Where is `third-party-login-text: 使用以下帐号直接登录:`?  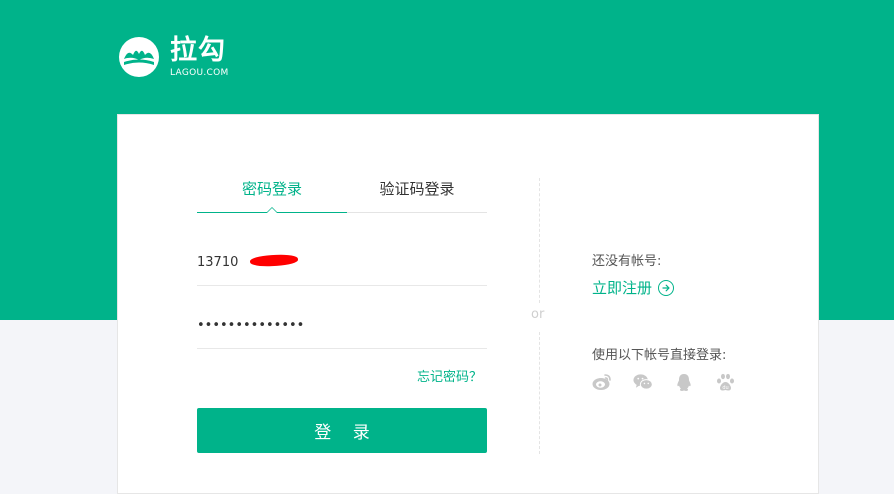 third-party-login-text: 使用以下帐号直接登录: is located at coordinates (659, 355).